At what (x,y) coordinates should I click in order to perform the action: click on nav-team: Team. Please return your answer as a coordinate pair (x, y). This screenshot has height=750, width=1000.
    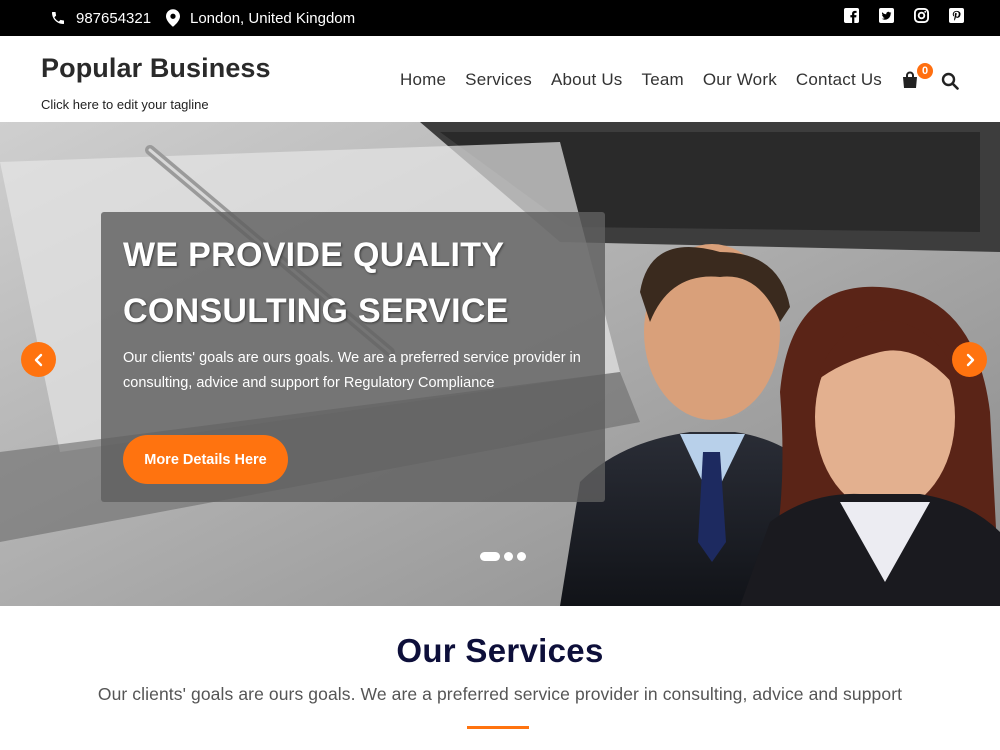
    Looking at the image, I should click on (663, 80).